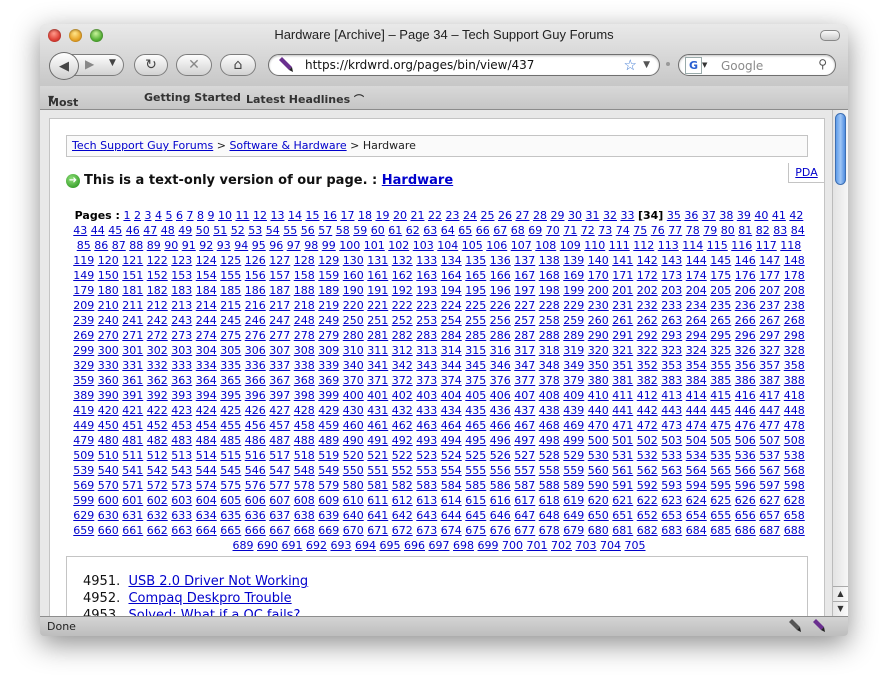  I want to click on page-link: 253, so click(426, 320).